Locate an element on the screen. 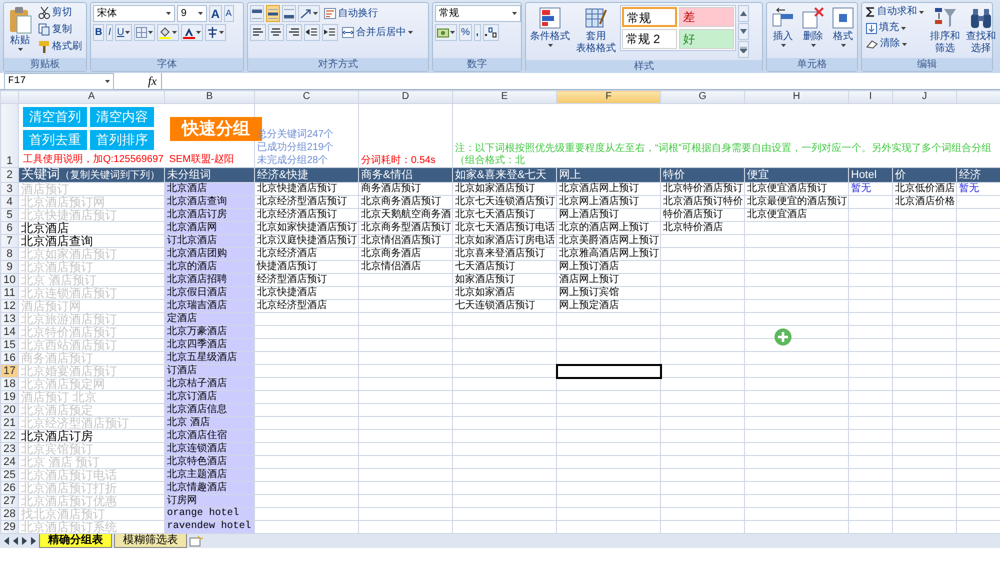  underline-button: U is located at coordinates (123, 32).